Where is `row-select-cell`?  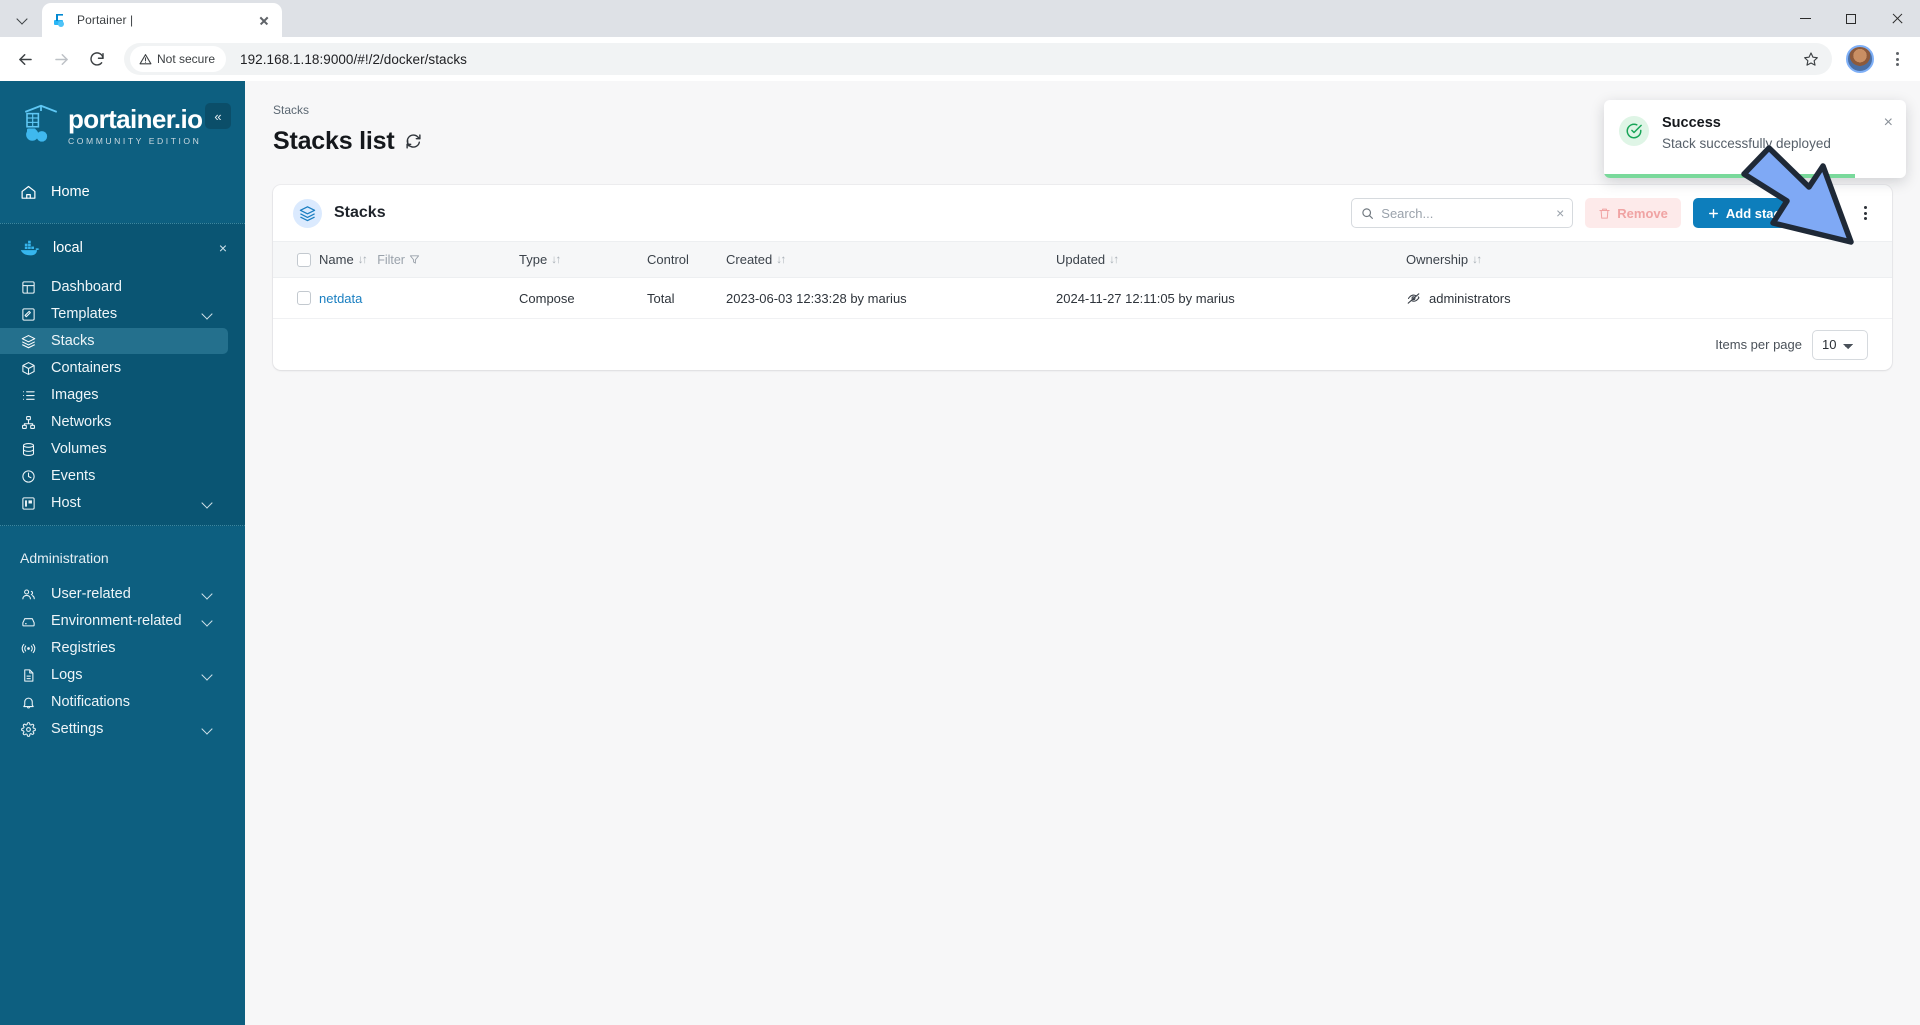 row-select-cell is located at coordinates (296, 298).